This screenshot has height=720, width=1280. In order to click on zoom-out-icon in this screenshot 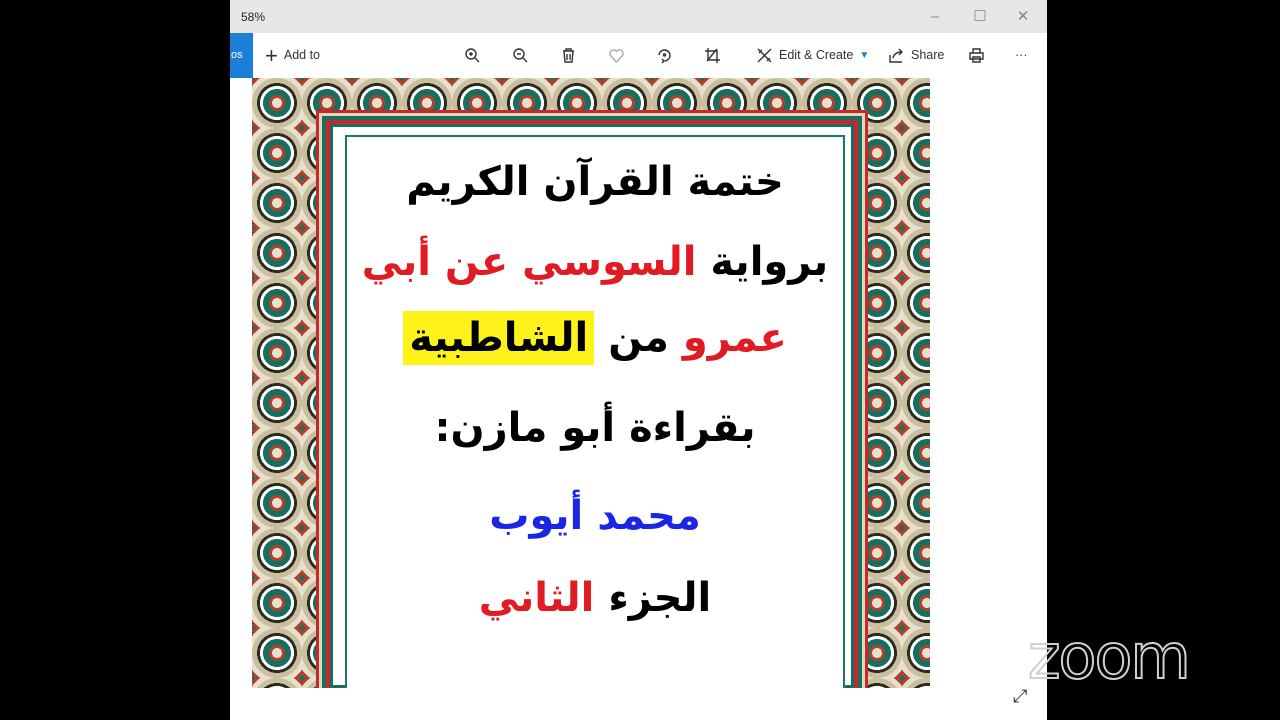, I will do `click(520, 55)`.